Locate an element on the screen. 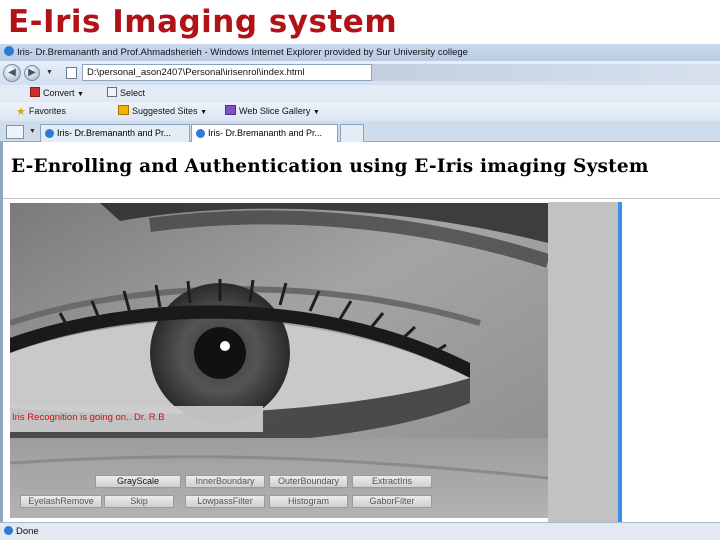  outer-boundary-button: OuterBoundary is located at coordinates (308, 481).